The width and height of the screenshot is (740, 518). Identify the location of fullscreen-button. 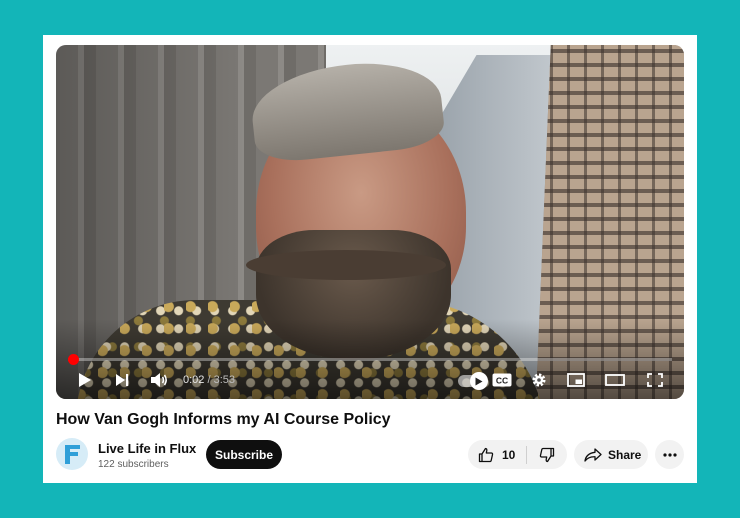
(655, 380).